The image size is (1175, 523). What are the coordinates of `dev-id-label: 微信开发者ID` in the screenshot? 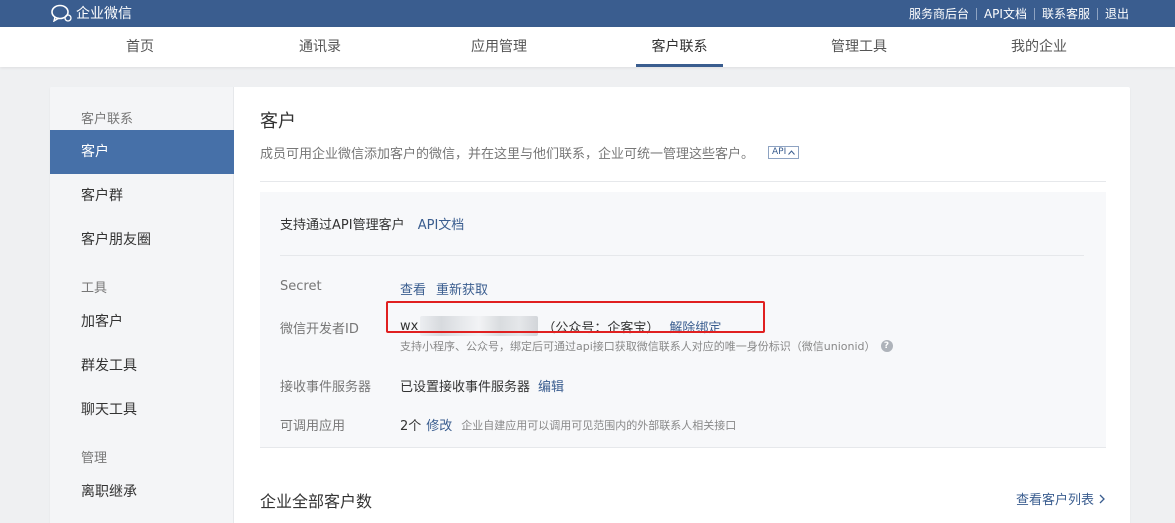 It's located at (319, 329).